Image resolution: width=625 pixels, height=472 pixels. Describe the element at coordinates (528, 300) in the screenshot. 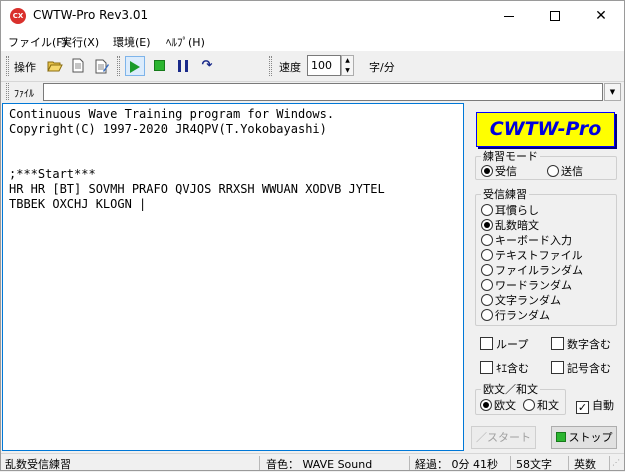

I see `receive-option-label: 文字ランダム` at that location.